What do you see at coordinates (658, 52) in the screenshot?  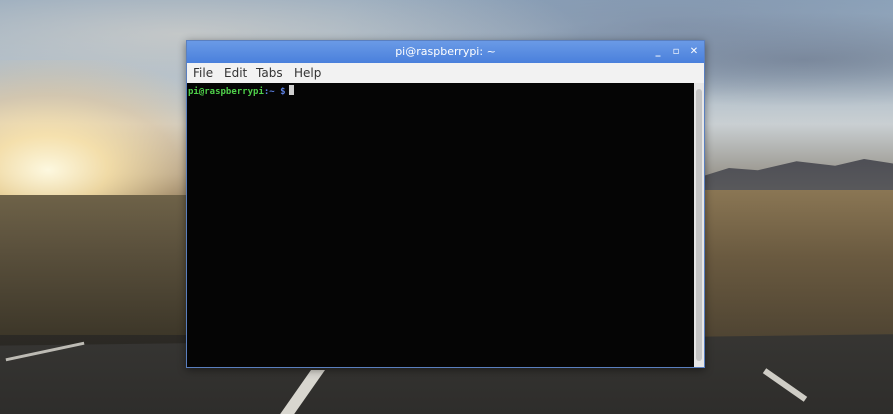 I see `minimize-button: _` at bounding box center [658, 52].